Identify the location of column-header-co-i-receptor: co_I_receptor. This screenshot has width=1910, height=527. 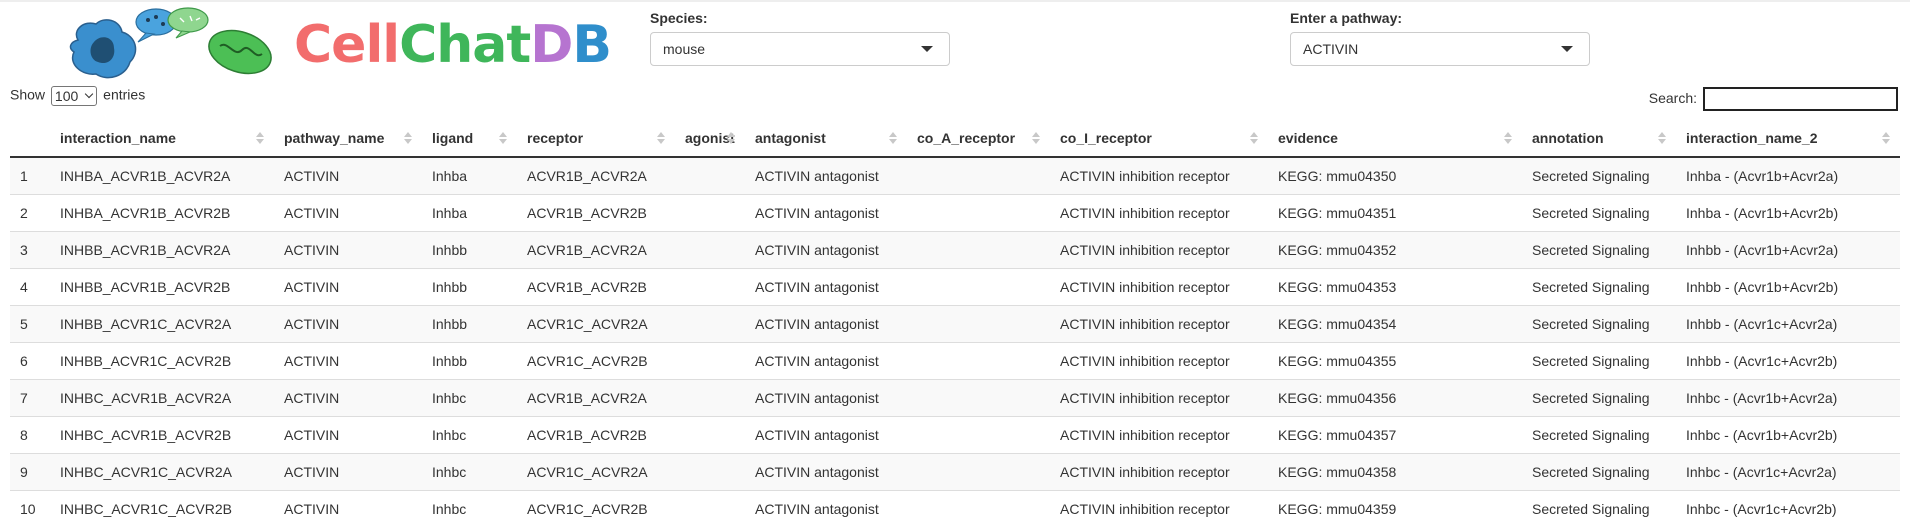
(1159, 138).